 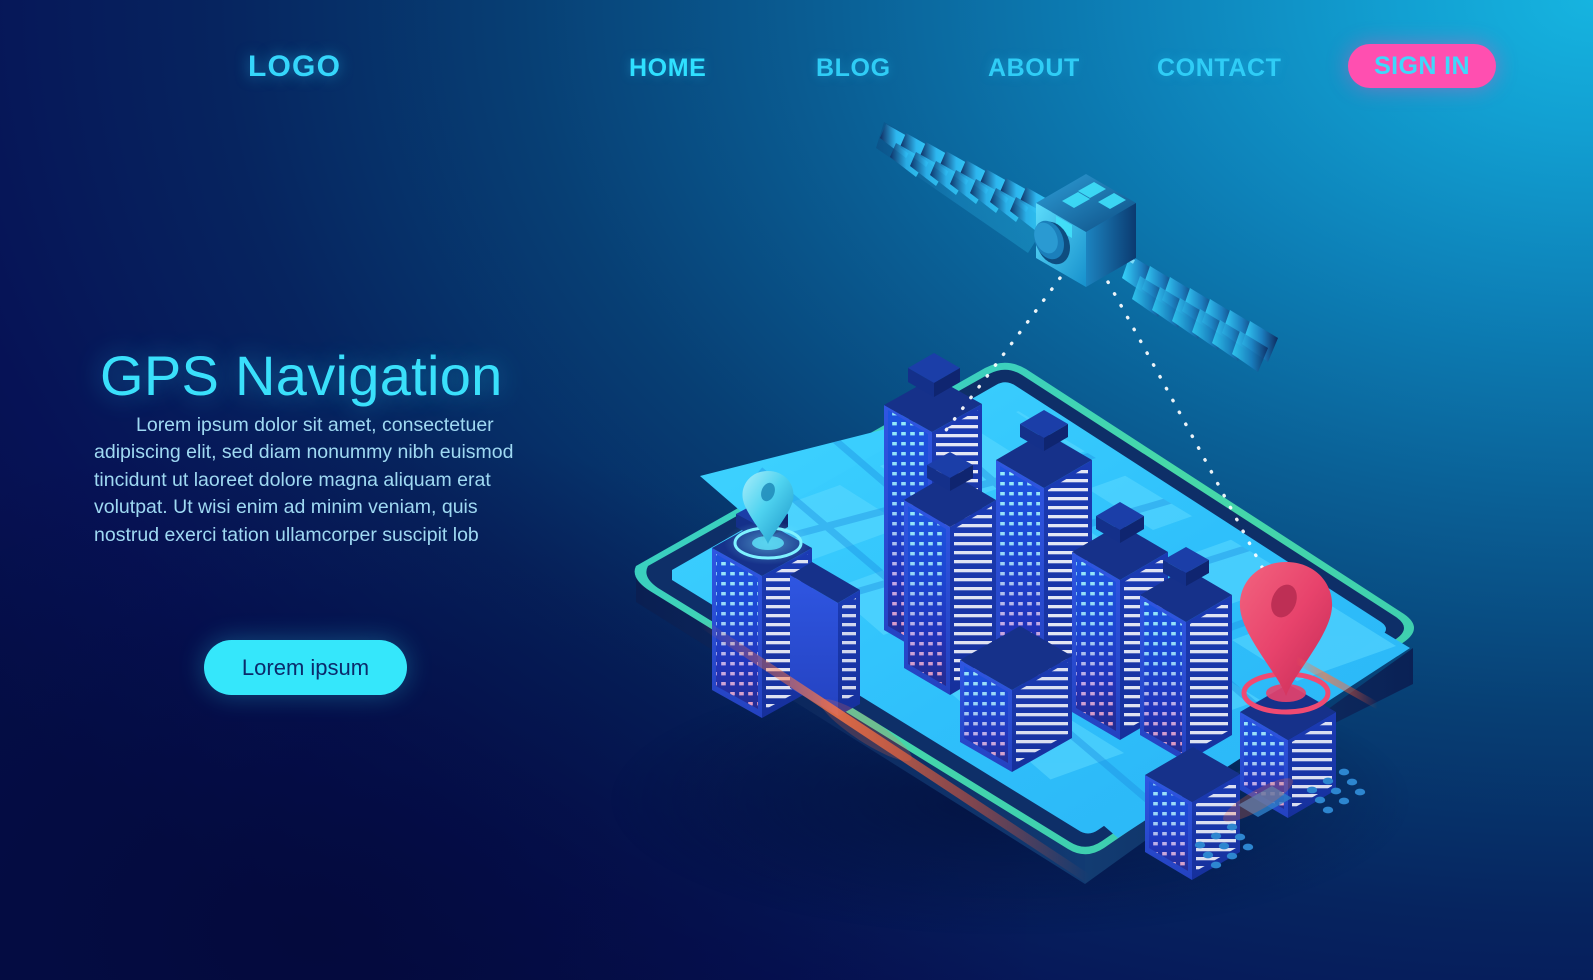 I want to click on nav-link-contact: CONTACT, so click(x=1219, y=68).